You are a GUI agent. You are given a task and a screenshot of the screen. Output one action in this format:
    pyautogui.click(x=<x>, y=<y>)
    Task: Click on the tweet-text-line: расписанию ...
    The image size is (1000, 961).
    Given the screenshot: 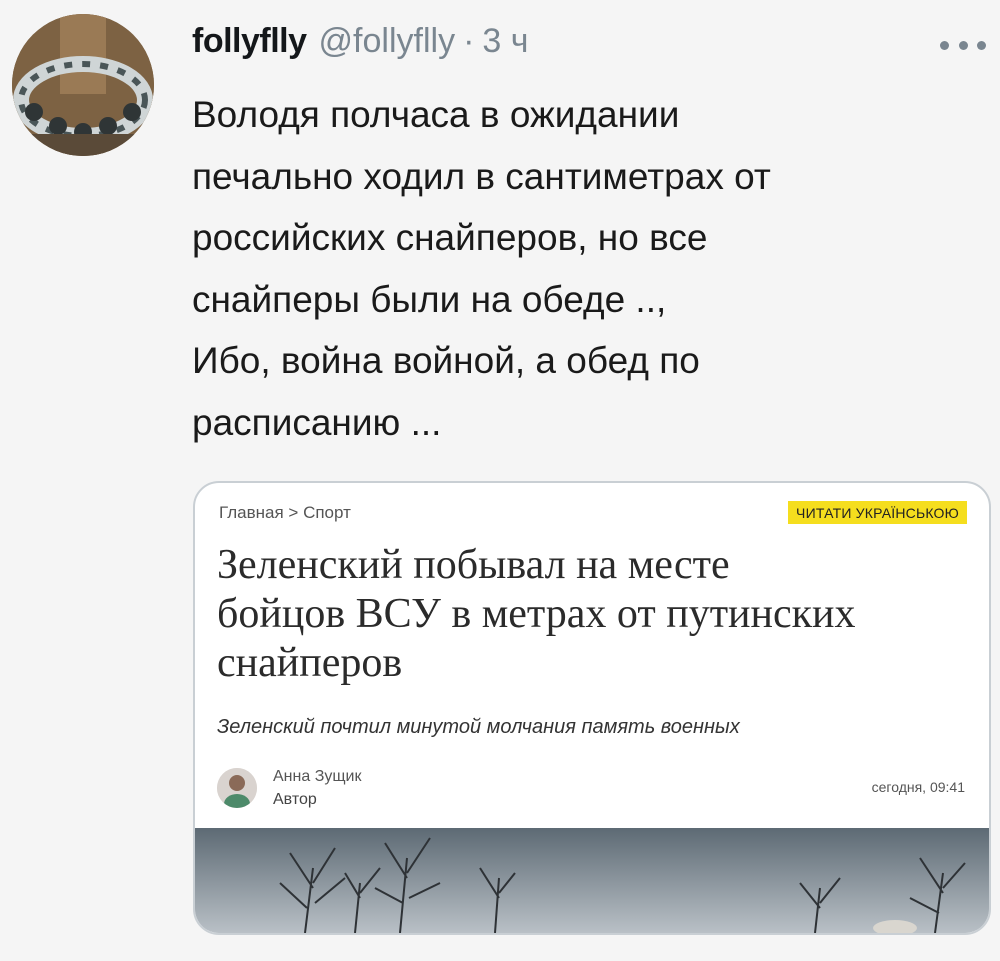 What is the action you would take?
    pyautogui.click(x=317, y=422)
    